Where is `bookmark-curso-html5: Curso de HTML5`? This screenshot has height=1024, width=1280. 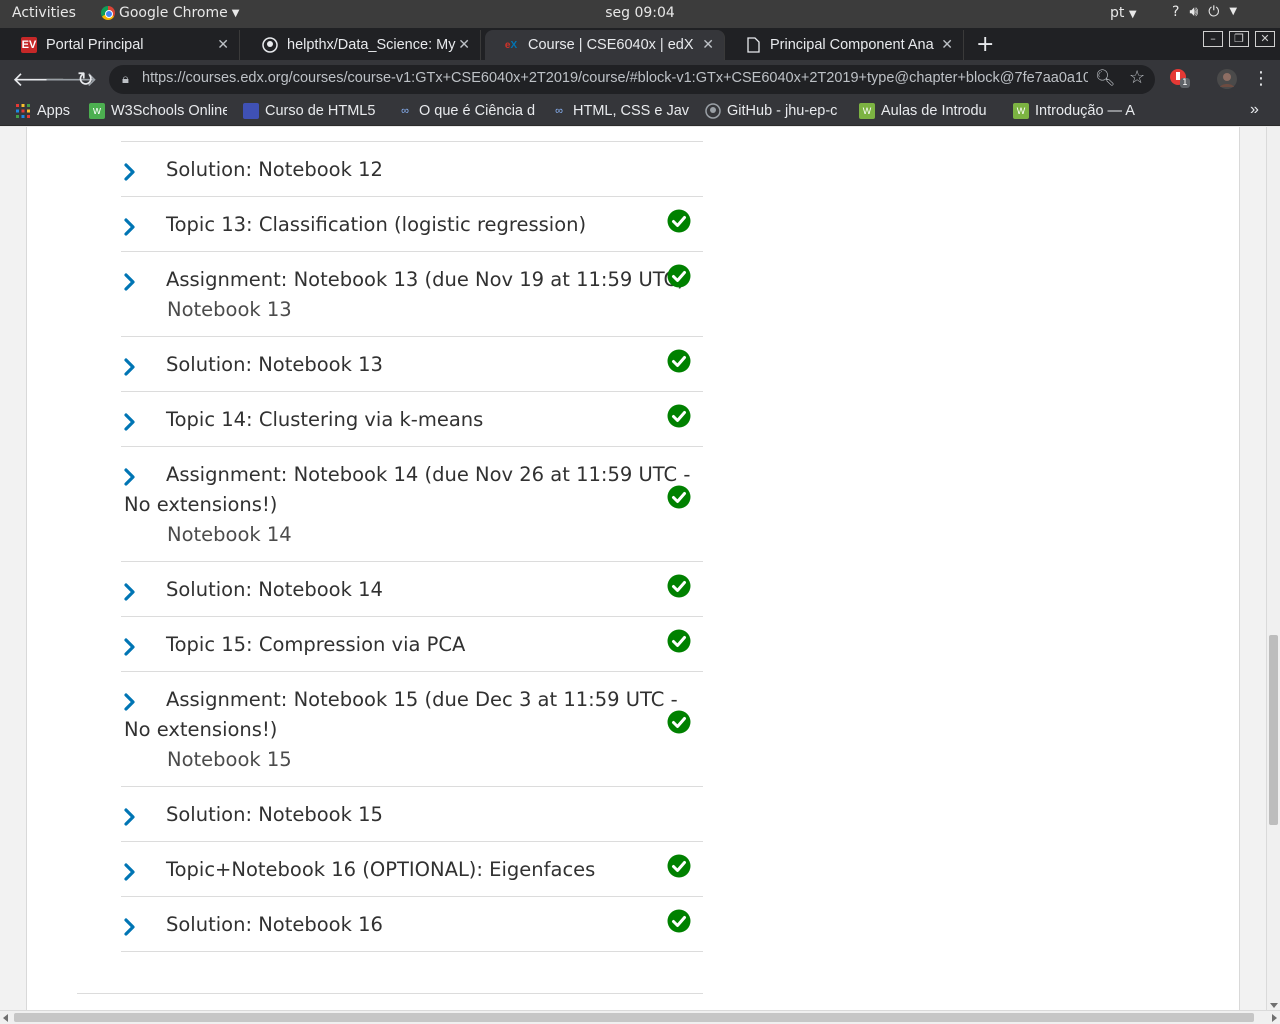 bookmark-curso-html5: Curso de HTML5 is located at coordinates (311, 111).